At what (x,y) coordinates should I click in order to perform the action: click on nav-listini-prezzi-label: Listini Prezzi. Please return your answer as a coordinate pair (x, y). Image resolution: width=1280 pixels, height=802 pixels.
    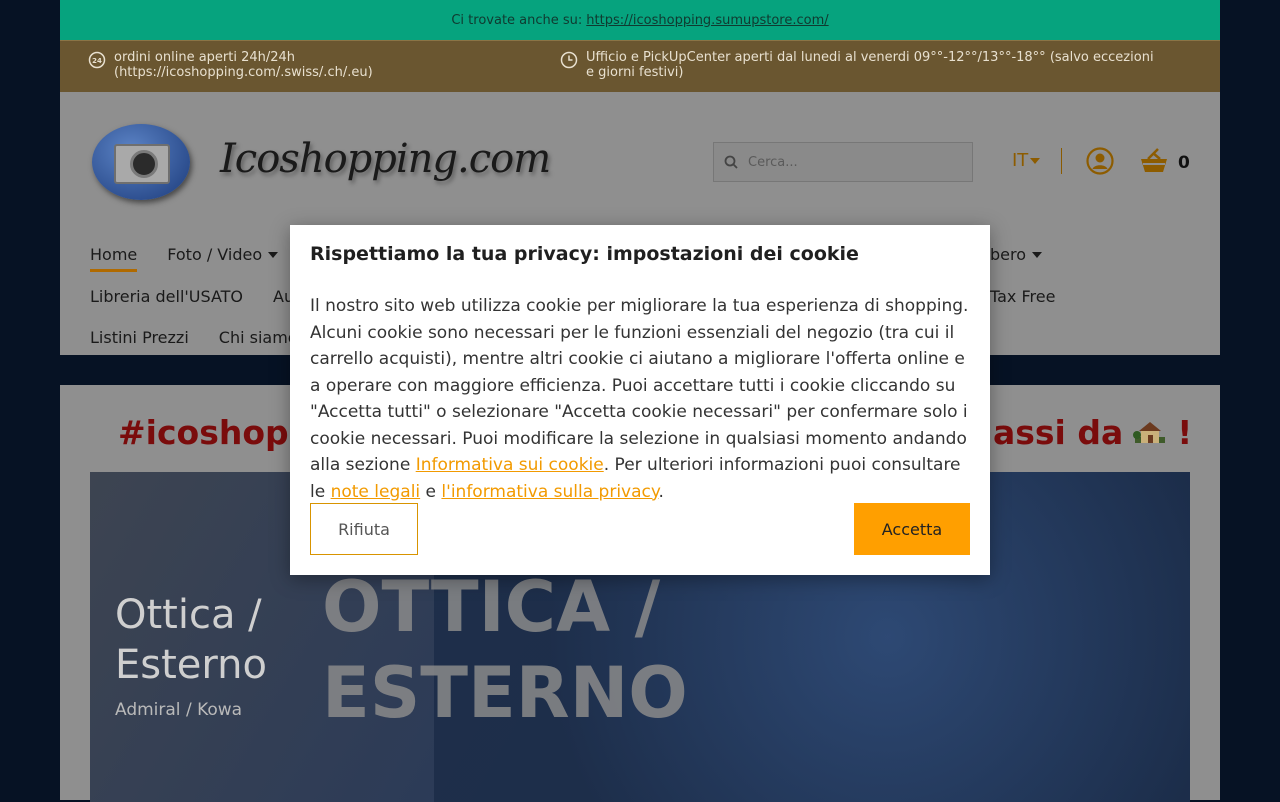
    Looking at the image, I should click on (139, 337).